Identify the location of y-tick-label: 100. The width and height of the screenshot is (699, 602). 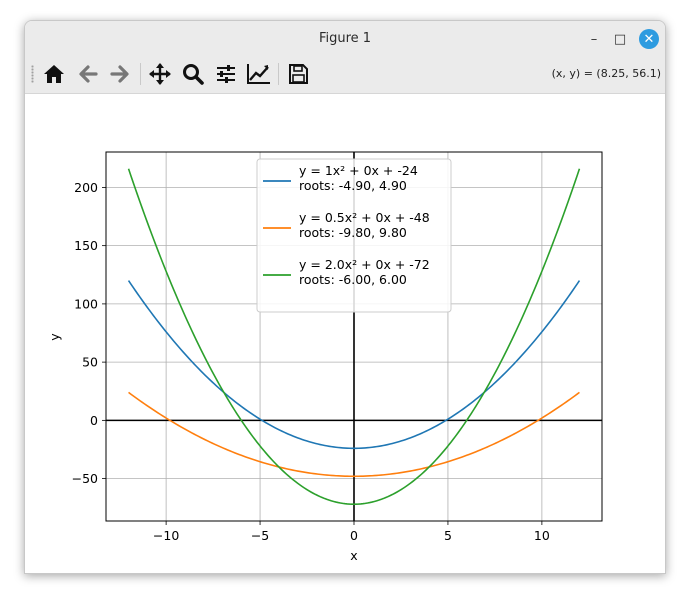
(86, 303).